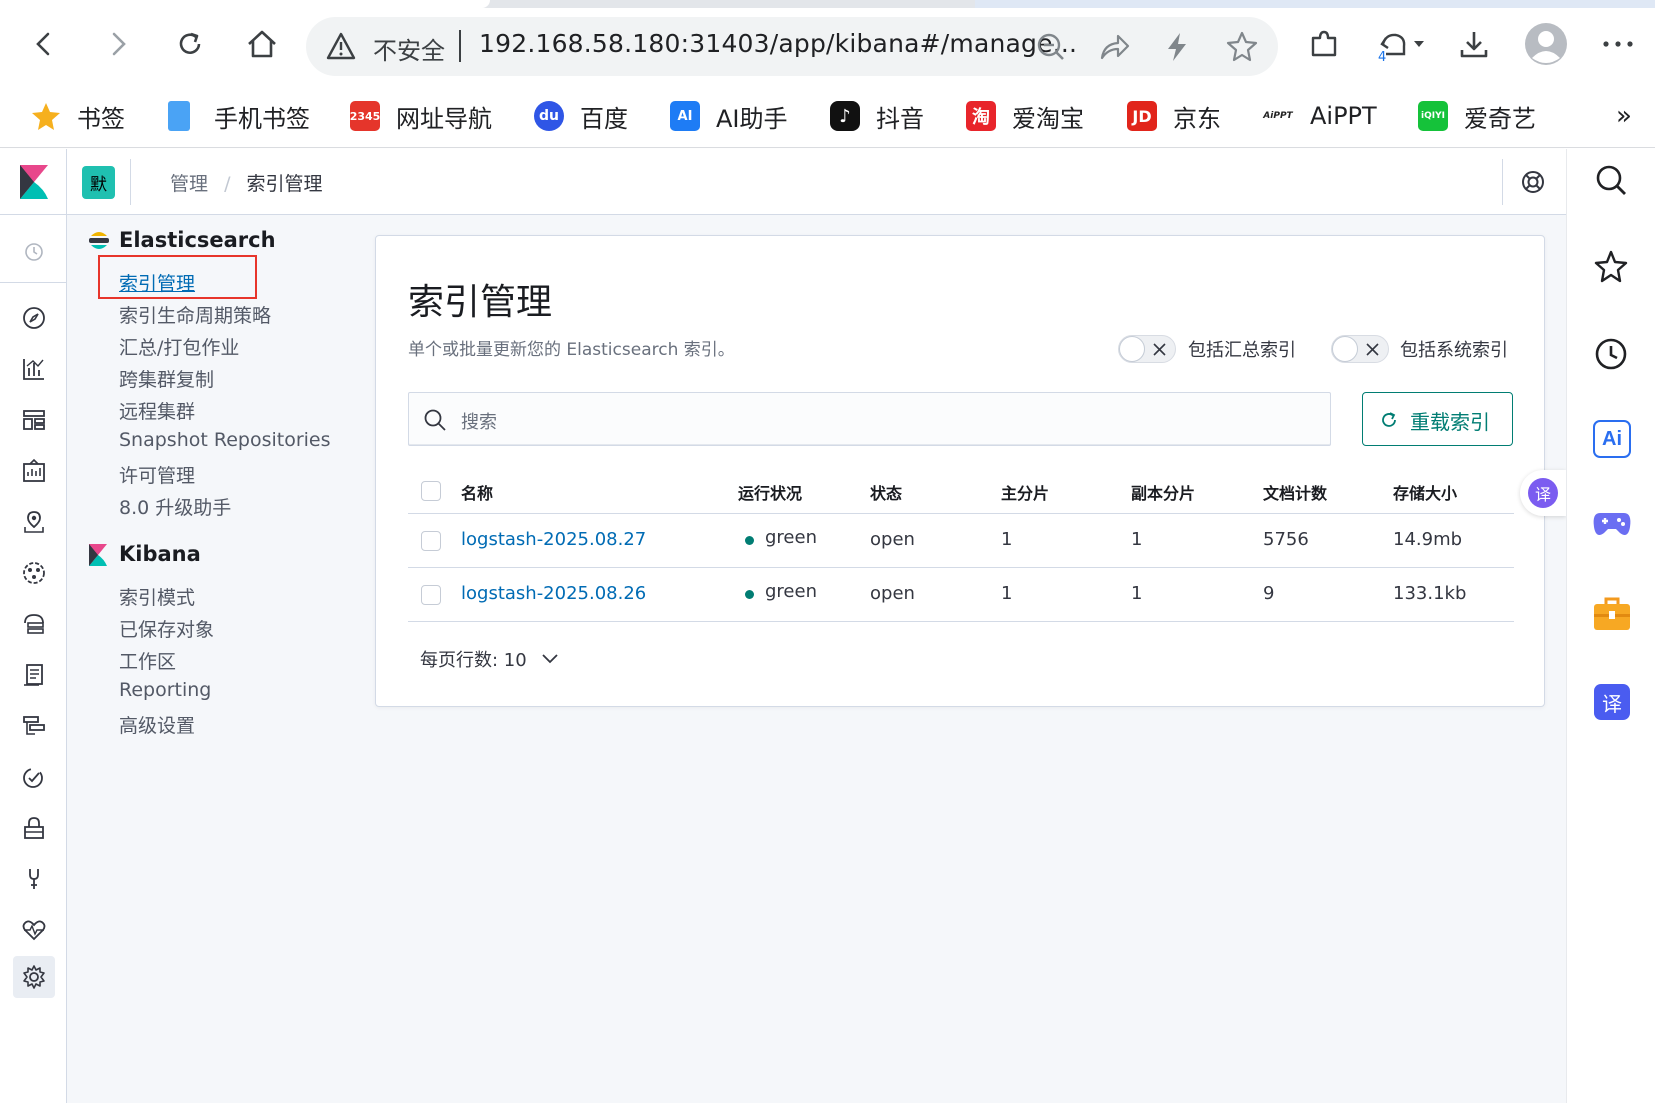  Describe the element at coordinates (1611, 266) in the screenshot. I see `favorites-star-icon` at that location.